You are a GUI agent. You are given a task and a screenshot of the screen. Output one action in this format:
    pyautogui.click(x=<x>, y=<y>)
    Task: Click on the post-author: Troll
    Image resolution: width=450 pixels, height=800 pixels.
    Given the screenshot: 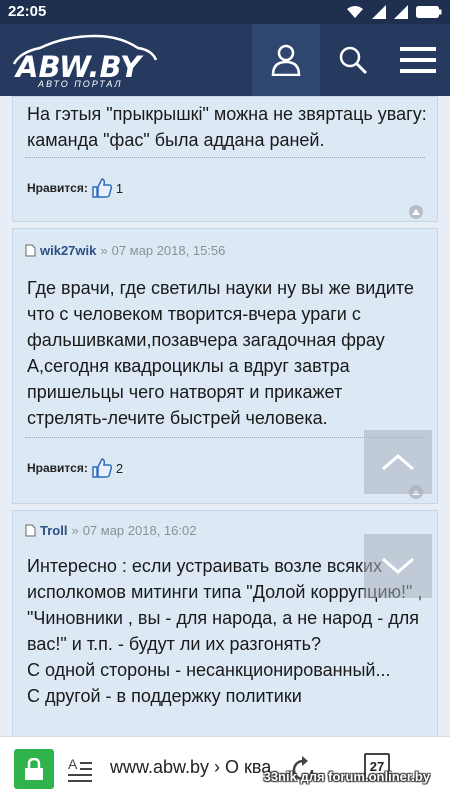 What is the action you would take?
    pyautogui.click(x=53, y=530)
    